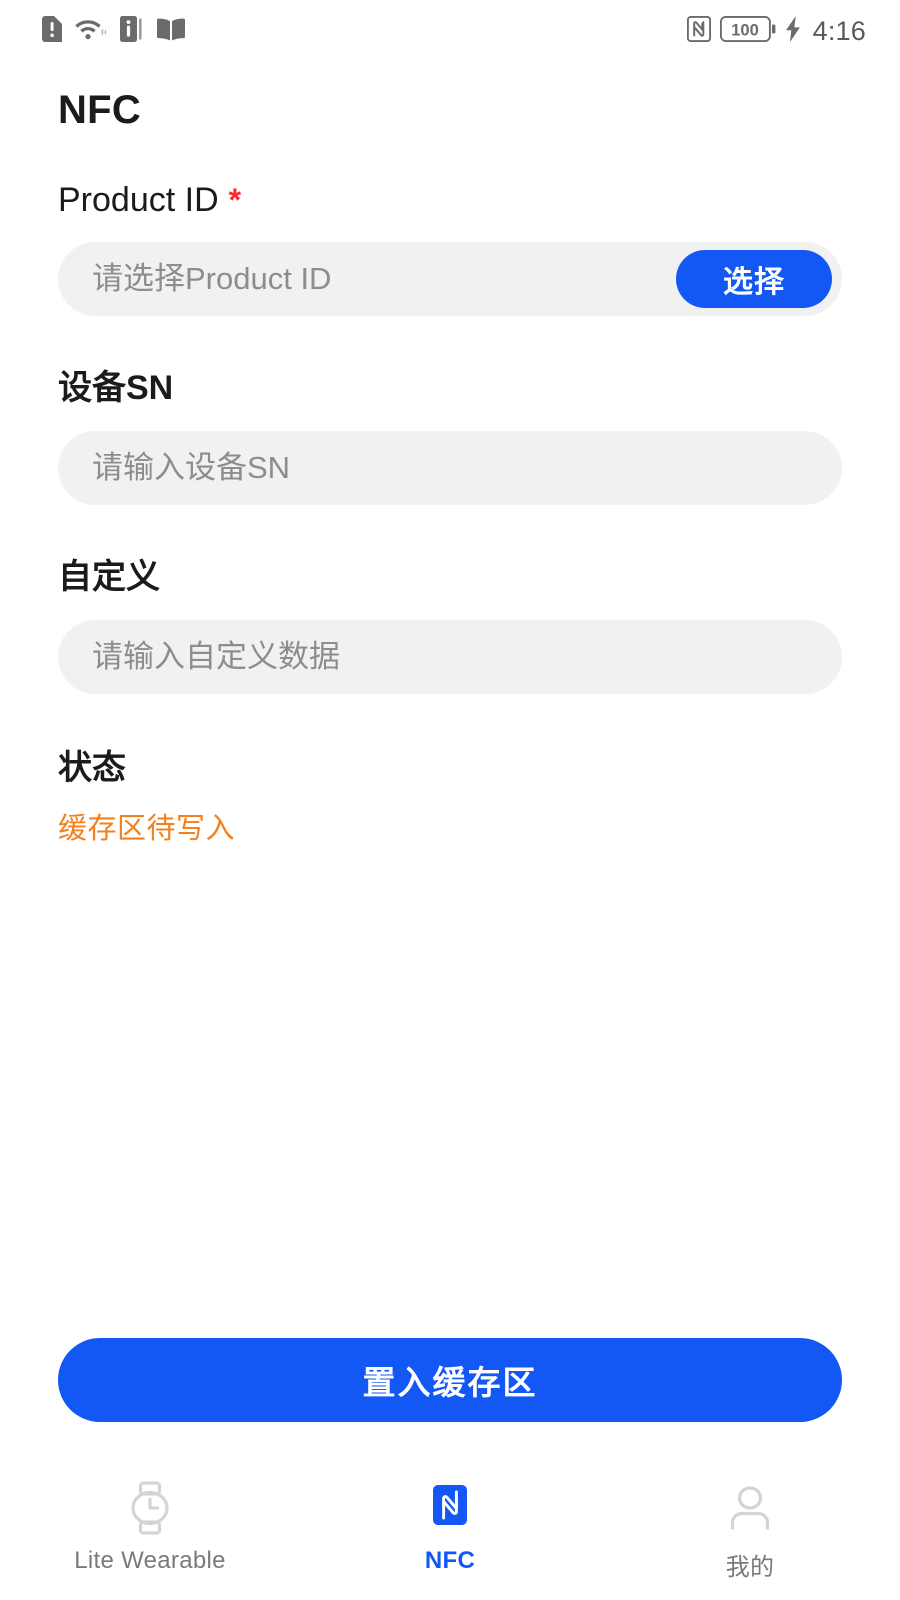  What do you see at coordinates (450, 1560) in the screenshot?
I see `tab-label-nfc: NFC` at bounding box center [450, 1560].